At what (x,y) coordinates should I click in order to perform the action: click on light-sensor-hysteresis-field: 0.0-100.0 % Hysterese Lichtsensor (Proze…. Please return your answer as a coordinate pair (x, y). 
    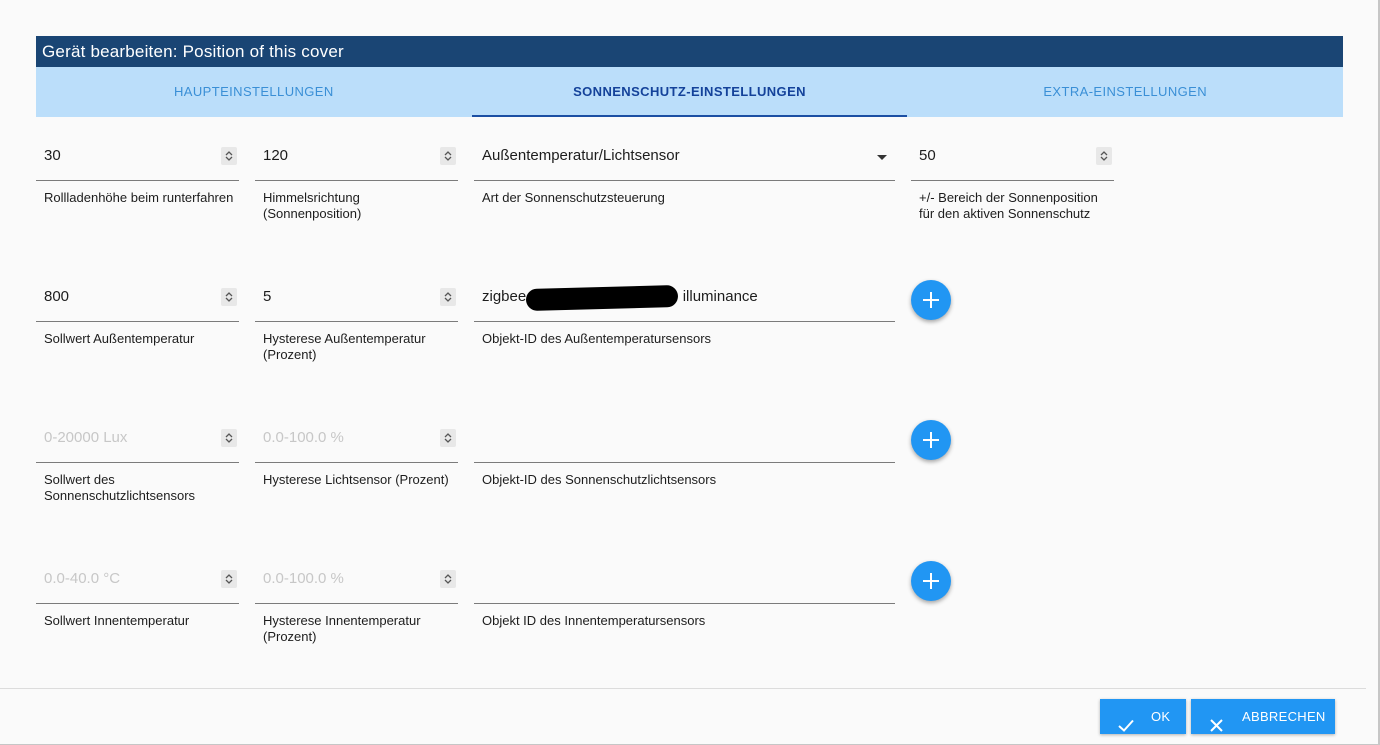
    Looking at the image, I should click on (356, 453).